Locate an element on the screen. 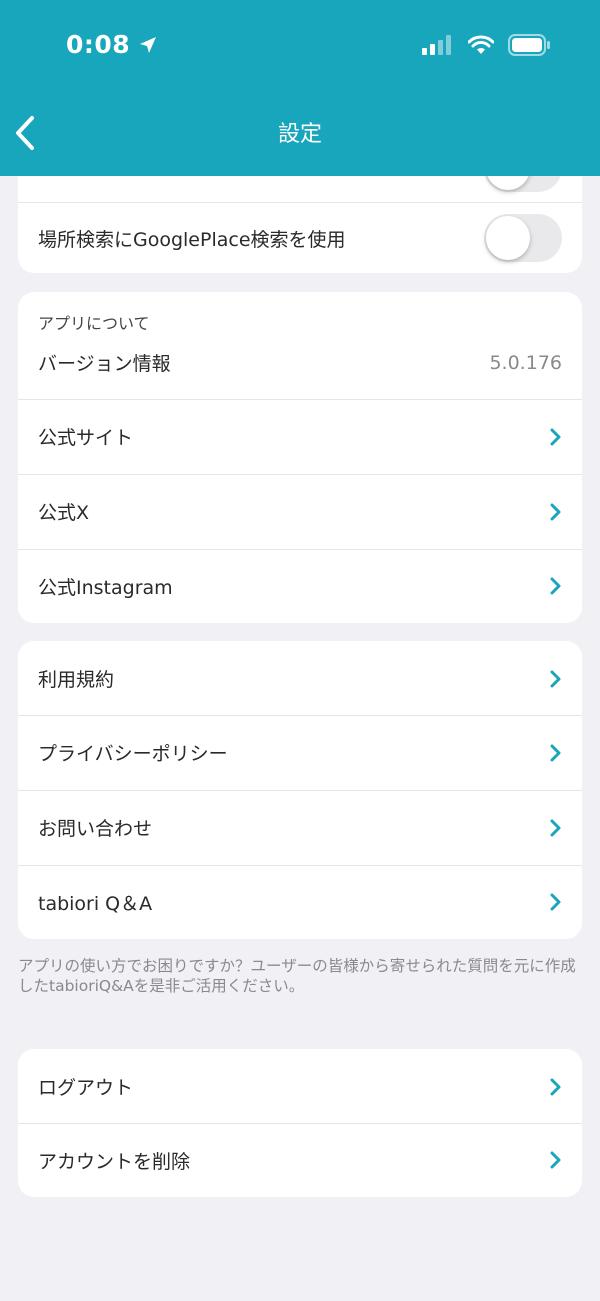 This screenshot has width=600, height=1301. version-row: バージョン情報 5.0.176 is located at coordinates (300, 362).